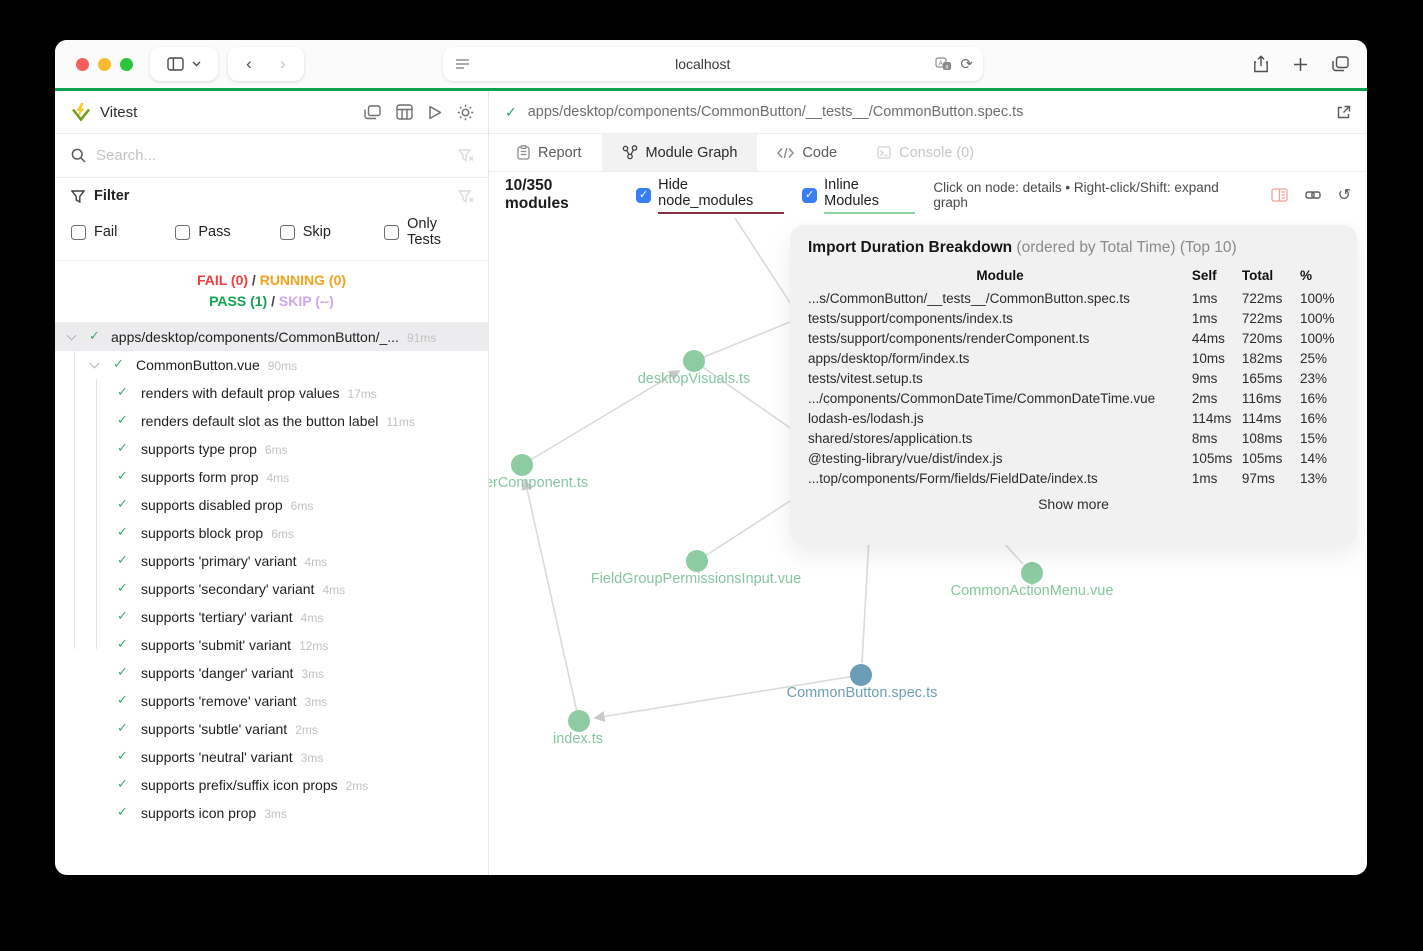 This screenshot has height=951, width=1423. I want to click on close-window-button, so click(82, 64).